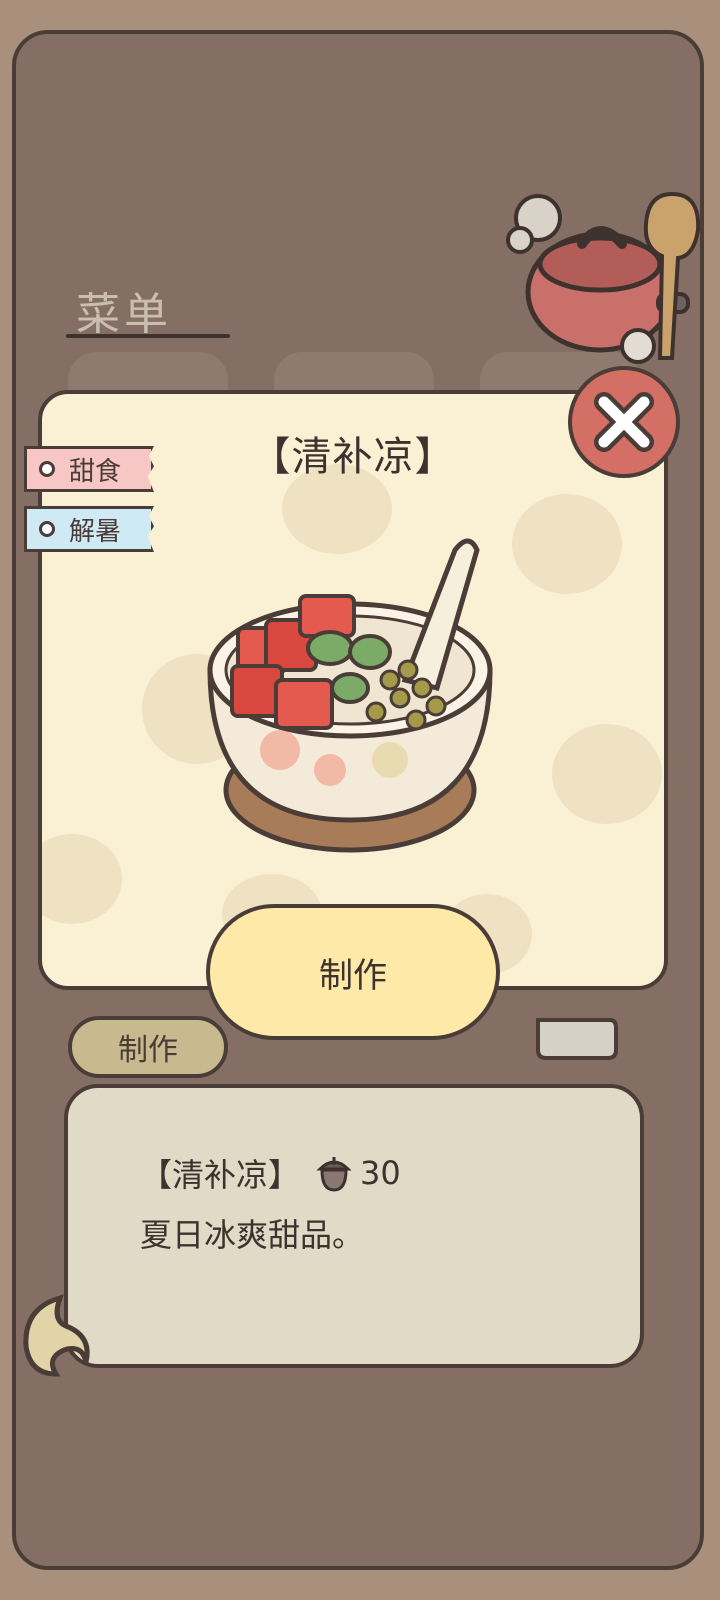 This screenshot has width=720, height=1600. What do you see at coordinates (380, 1173) in the screenshot?
I see `recipe-price: 30` at bounding box center [380, 1173].